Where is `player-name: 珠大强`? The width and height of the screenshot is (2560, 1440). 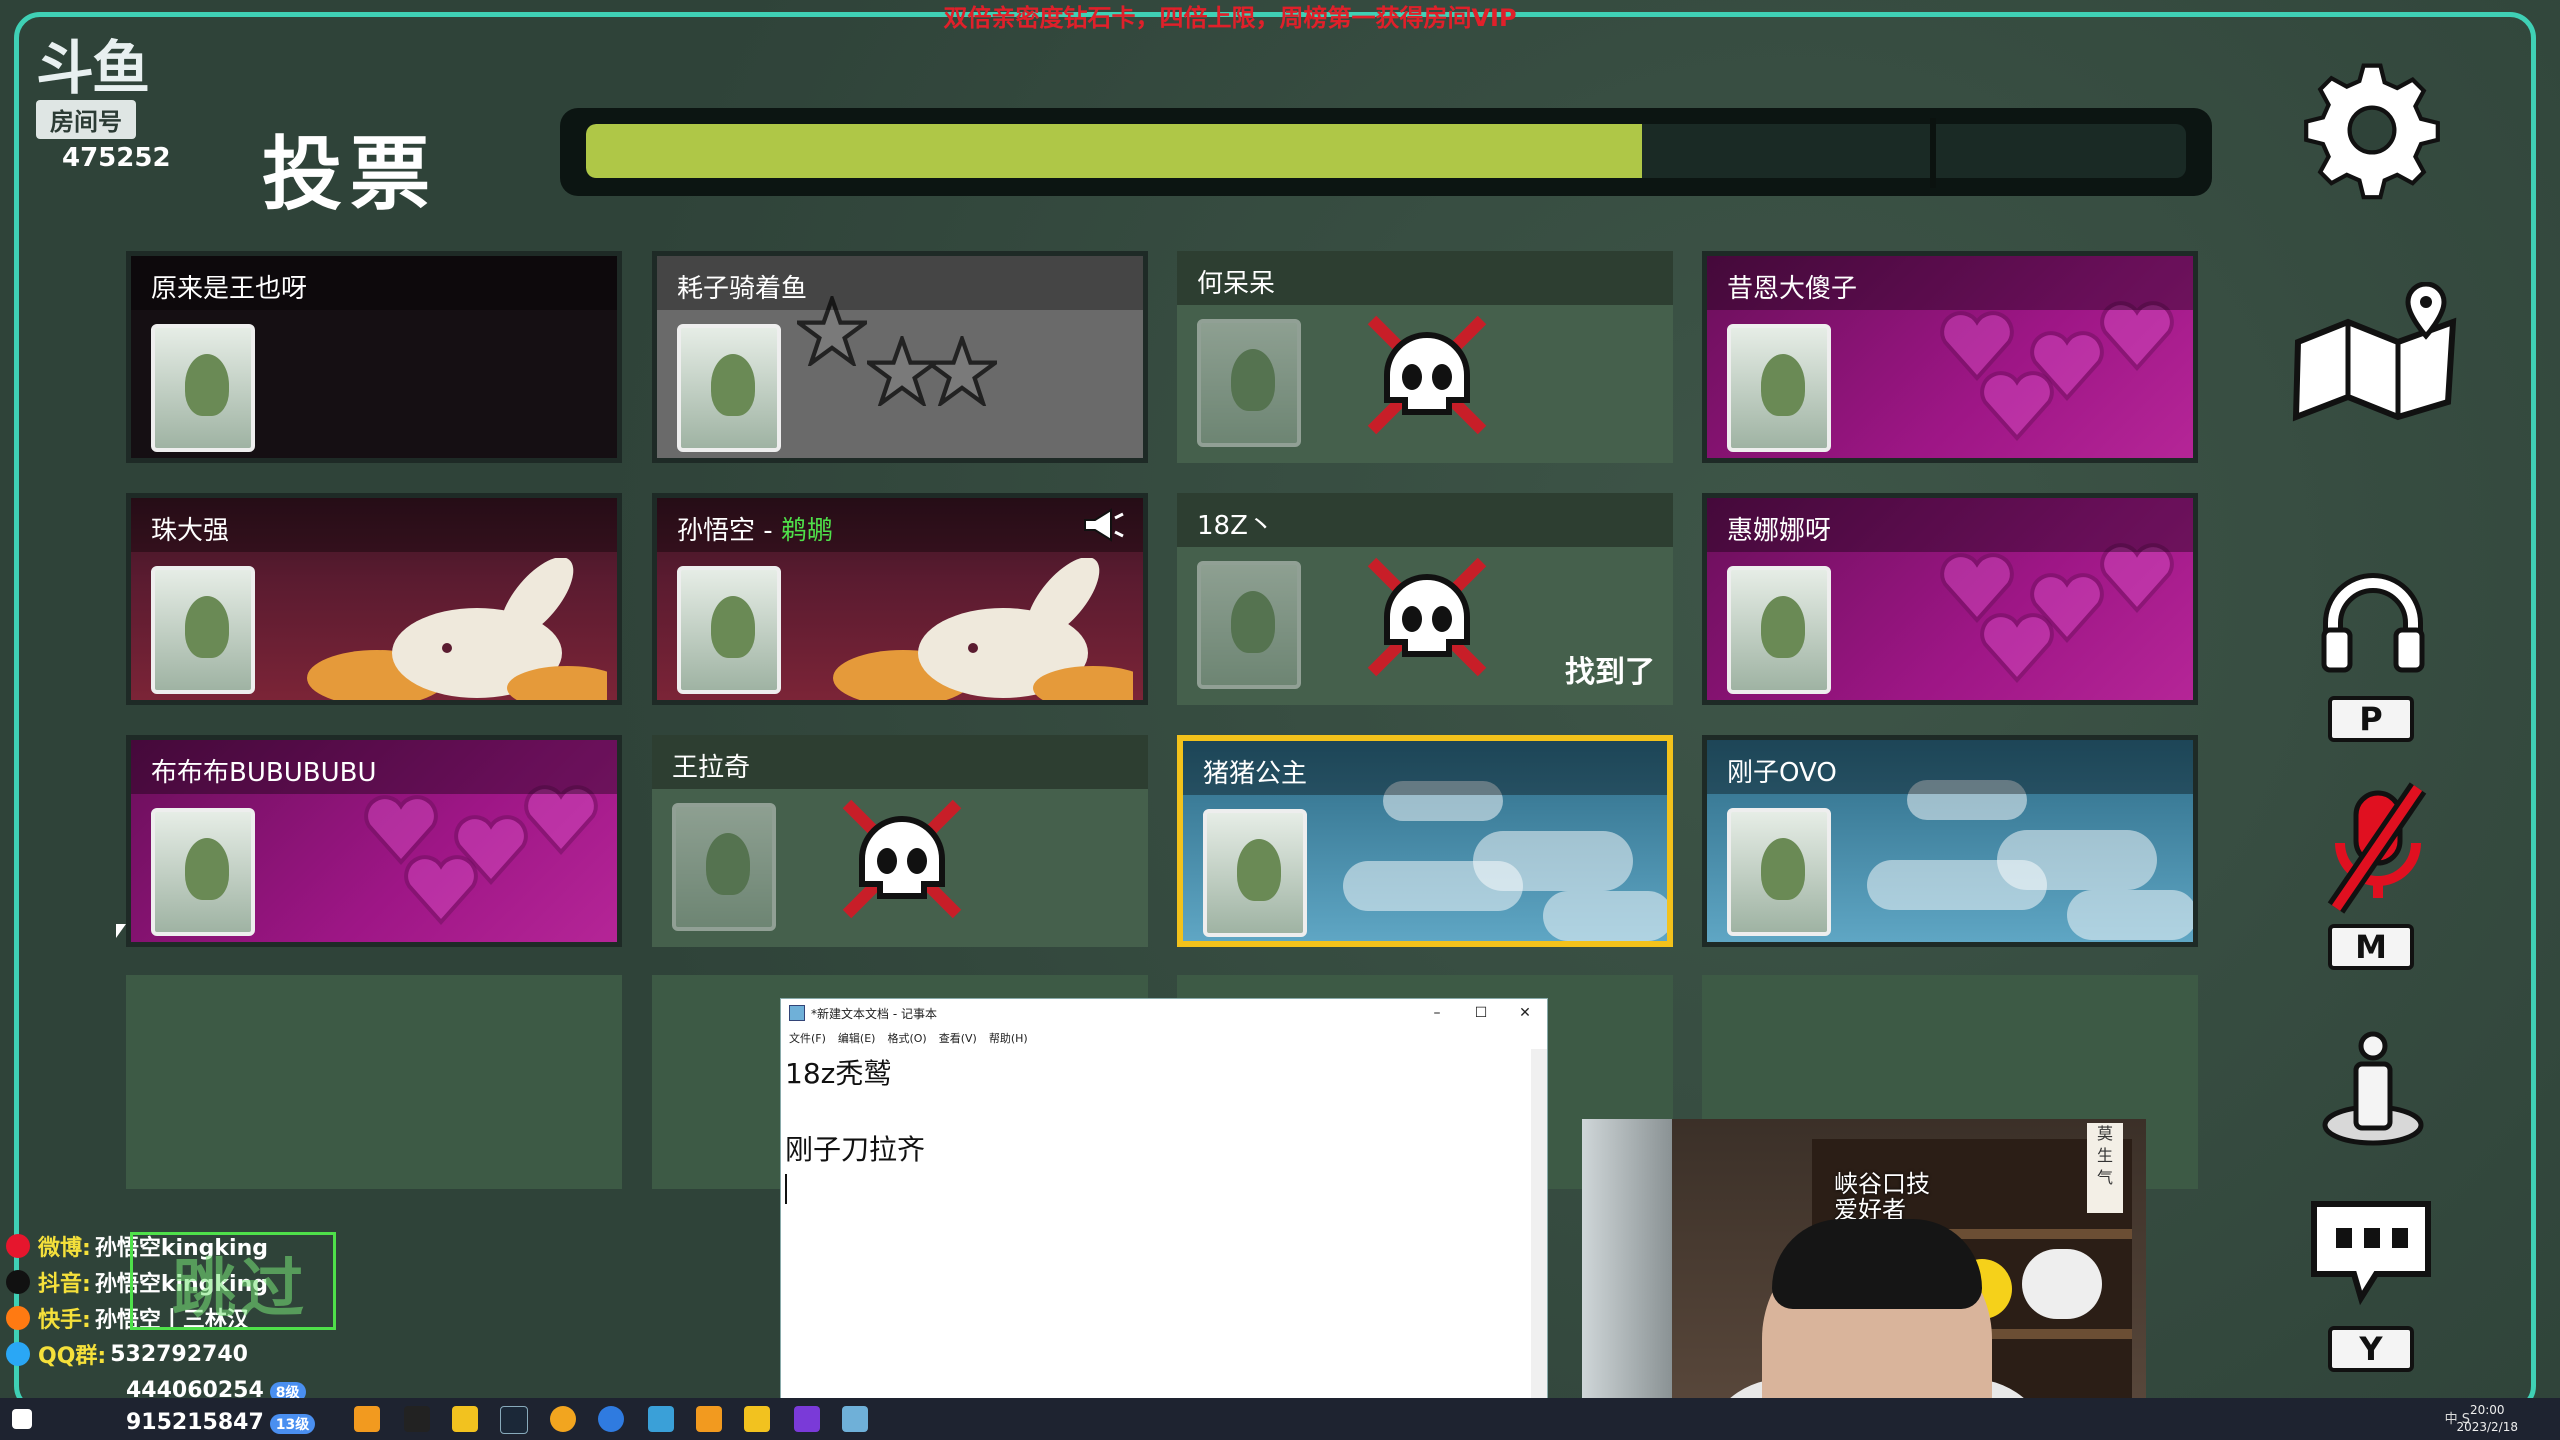
player-name: 珠大强 is located at coordinates (190, 528).